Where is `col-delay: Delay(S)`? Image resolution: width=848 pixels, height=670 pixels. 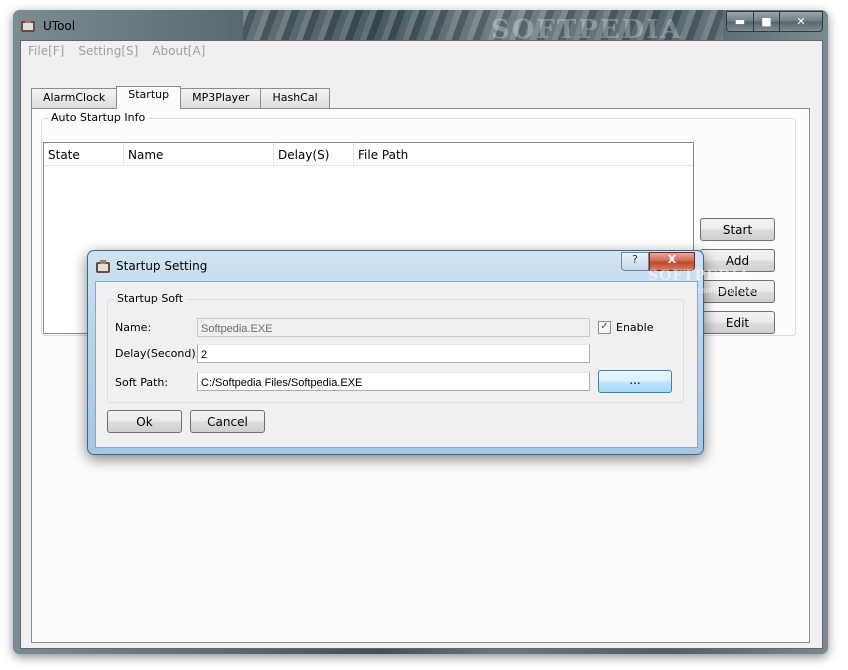 col-delay: Delay(S) is located at coordinates (314, 154).